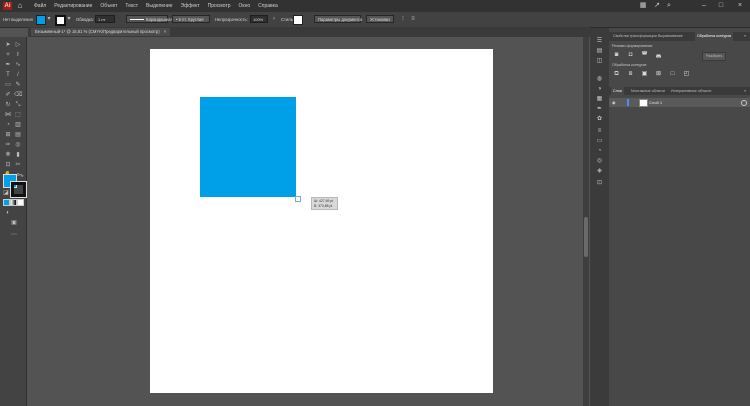  Describe the element at coordinates (635, 36) in the screenshot. I see `tab-transform: Свойства трансформации` at that location.